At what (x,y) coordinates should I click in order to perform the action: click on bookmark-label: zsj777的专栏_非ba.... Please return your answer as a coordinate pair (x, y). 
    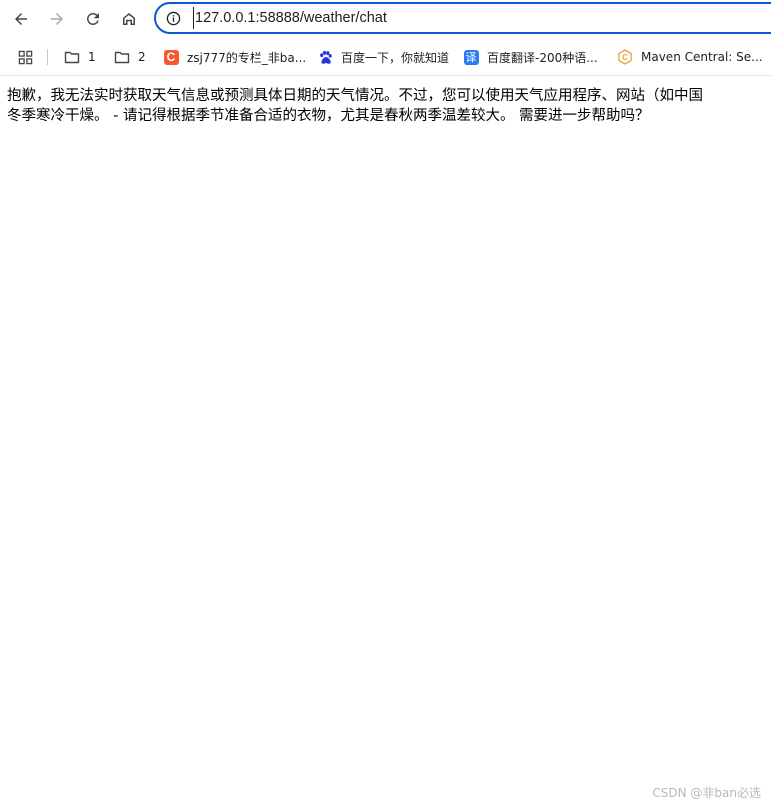
    Looking at the image, I should click on (247, 57).